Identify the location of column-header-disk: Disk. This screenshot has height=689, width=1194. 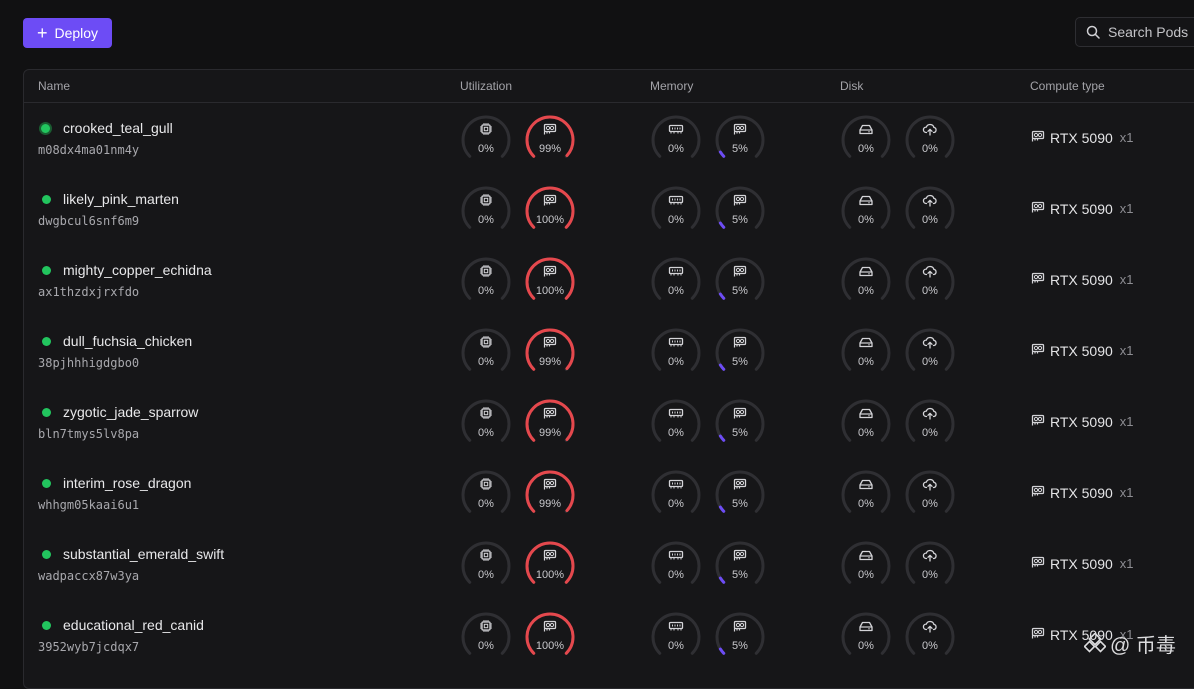
(851, 86).